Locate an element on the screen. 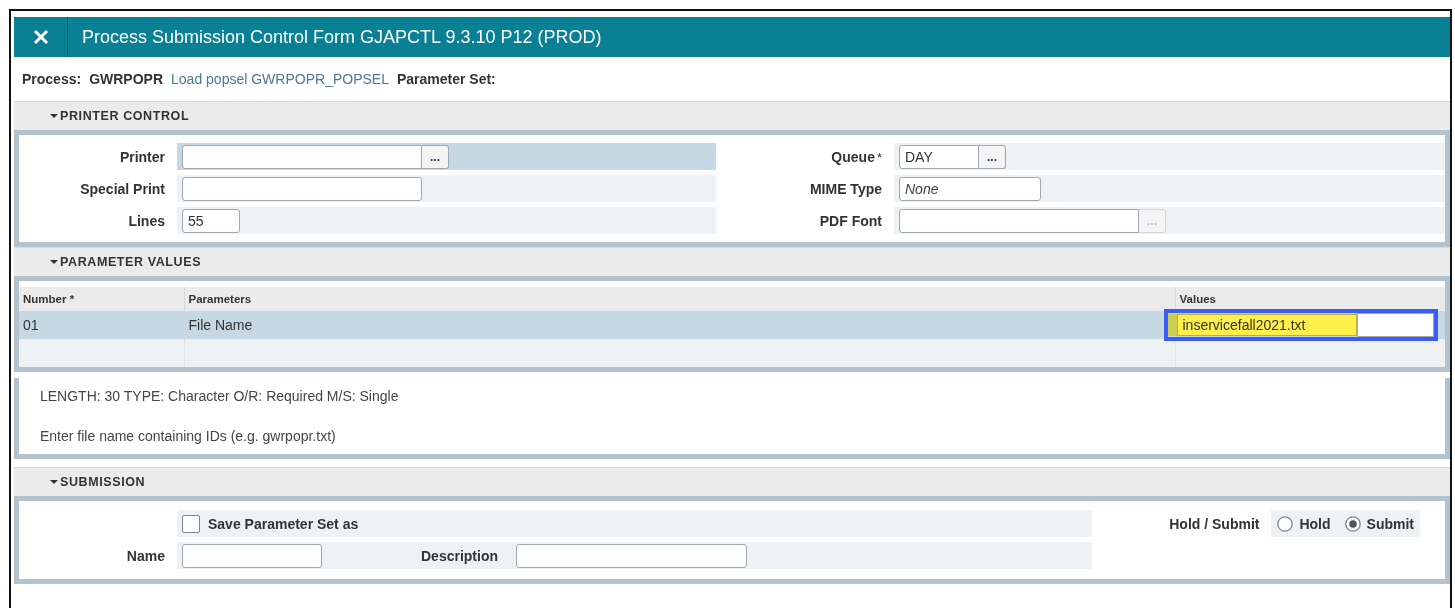  column-header: Values is located at coordinates (1310, 299).